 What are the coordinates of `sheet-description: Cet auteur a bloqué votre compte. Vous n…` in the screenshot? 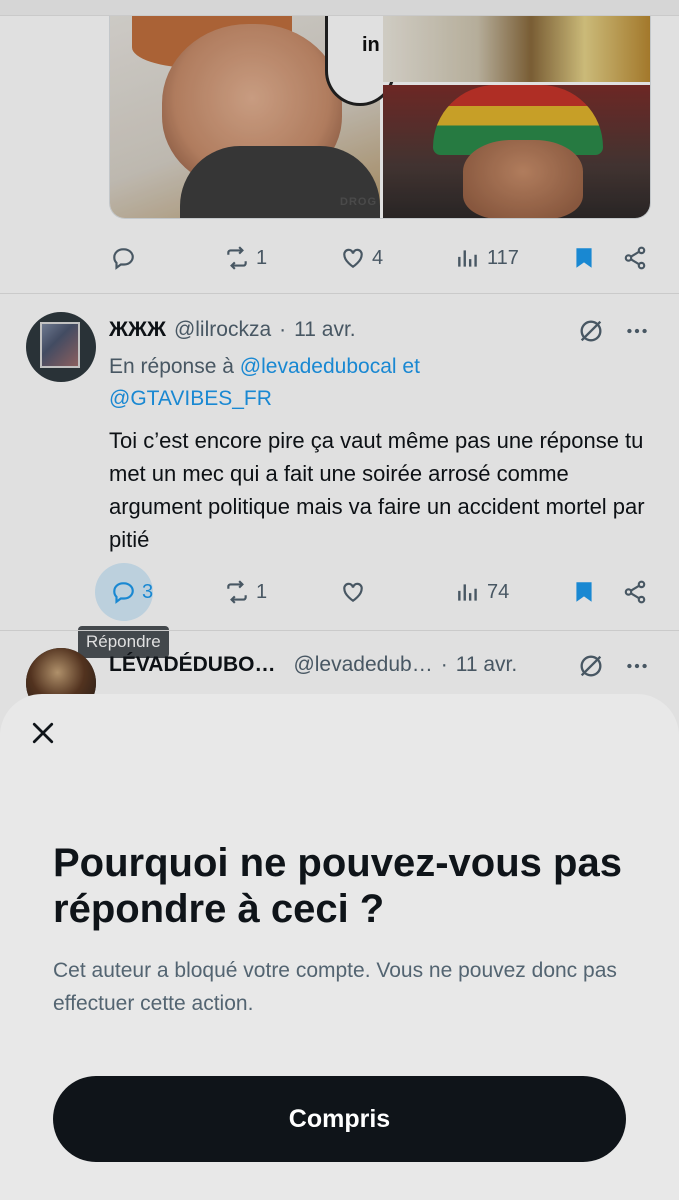 It's located at (335, 987).